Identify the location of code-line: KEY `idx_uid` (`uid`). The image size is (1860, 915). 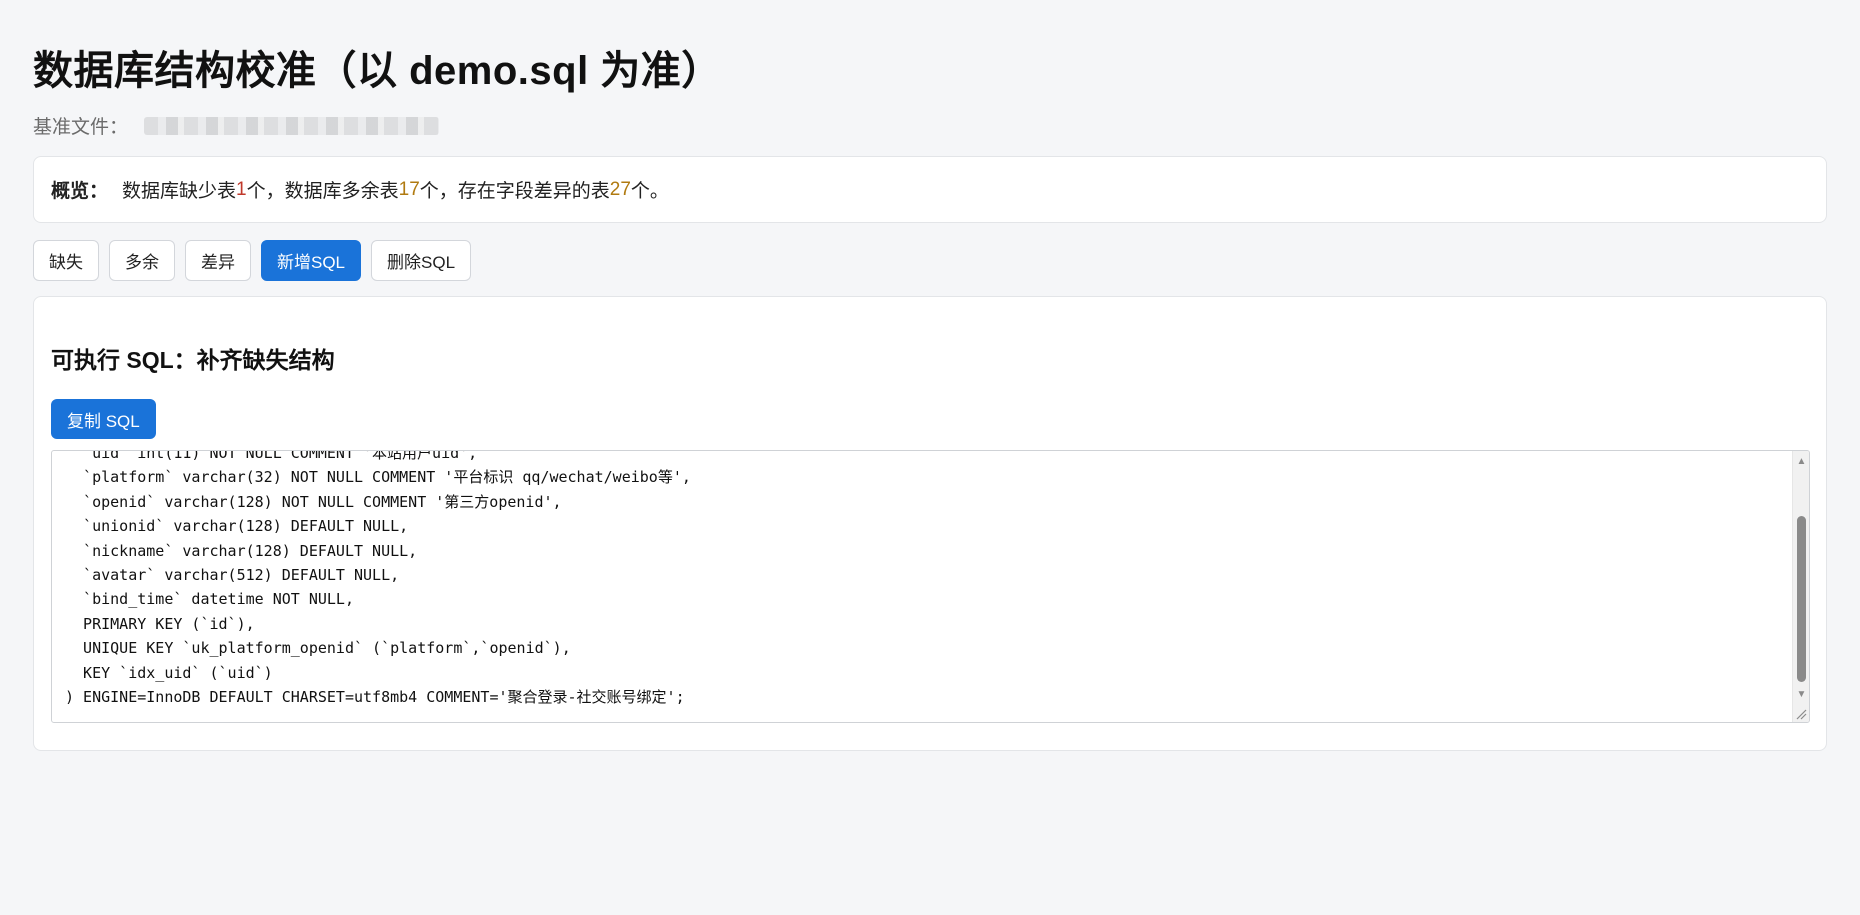
(169, 672).